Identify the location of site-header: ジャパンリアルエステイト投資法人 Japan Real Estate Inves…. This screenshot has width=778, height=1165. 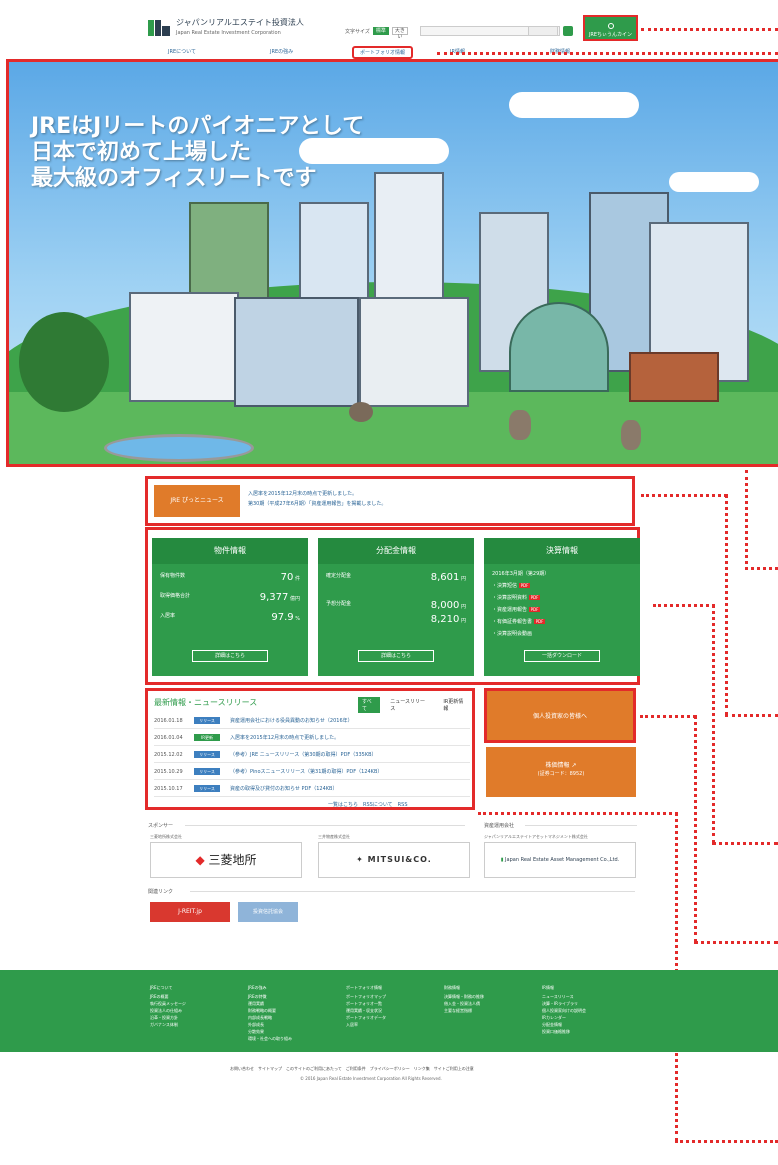
(389, 30).